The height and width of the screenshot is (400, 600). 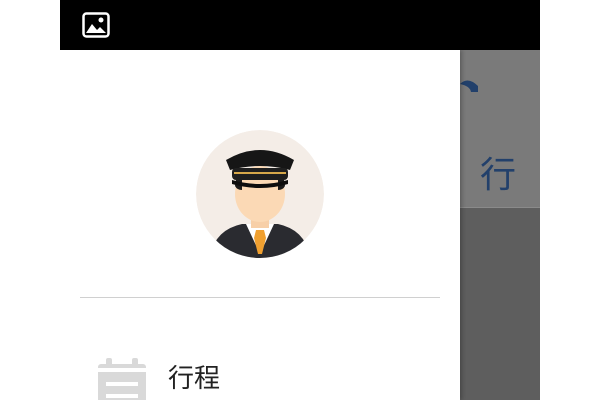 What do you see at coordinates (96, 25) in the screenshot?
I see `gallery-icon` at bounding box center [96, 25].